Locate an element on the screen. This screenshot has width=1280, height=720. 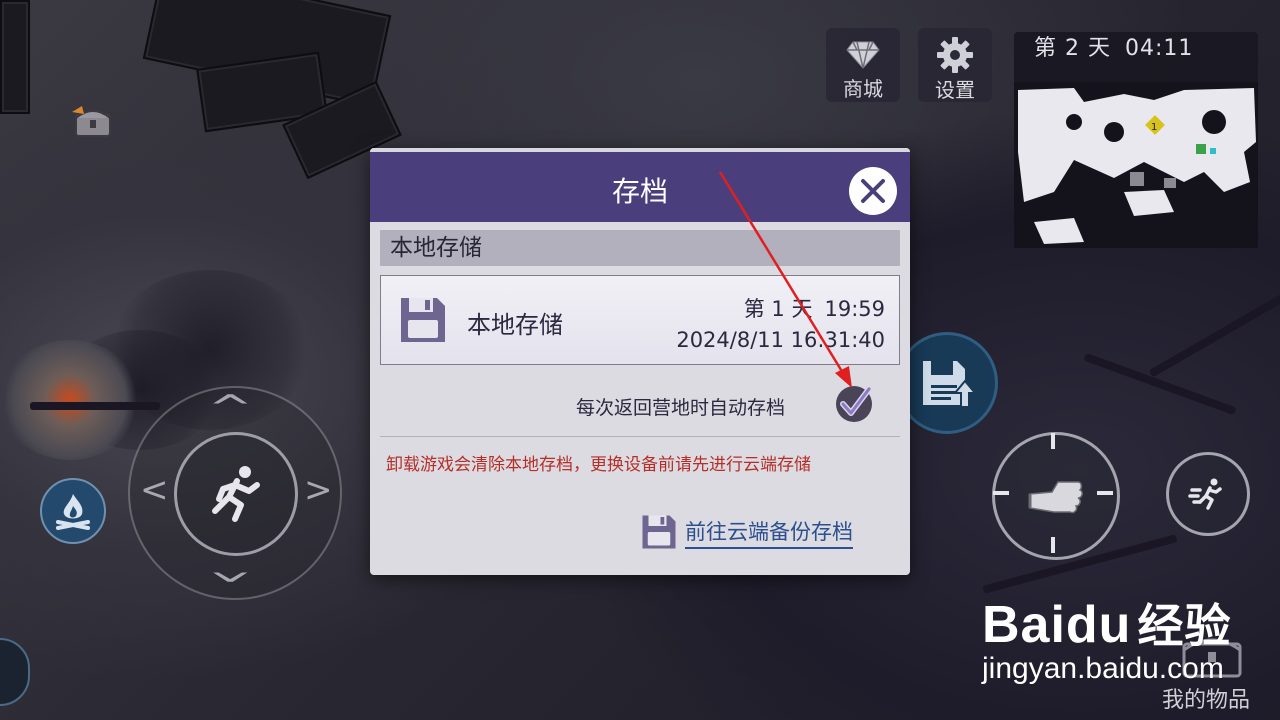
minimap-header: 第 2 天 04:11 is located at coordinates (1136, 50).